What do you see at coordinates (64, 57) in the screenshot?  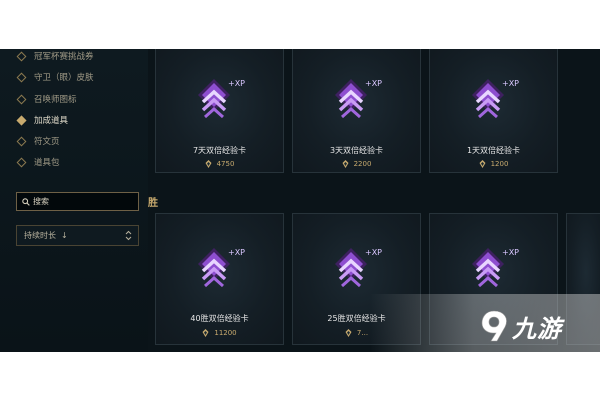 I see `sidebar-item-label: 冠军杯赛挑战券` at bounding box center [64, 57].